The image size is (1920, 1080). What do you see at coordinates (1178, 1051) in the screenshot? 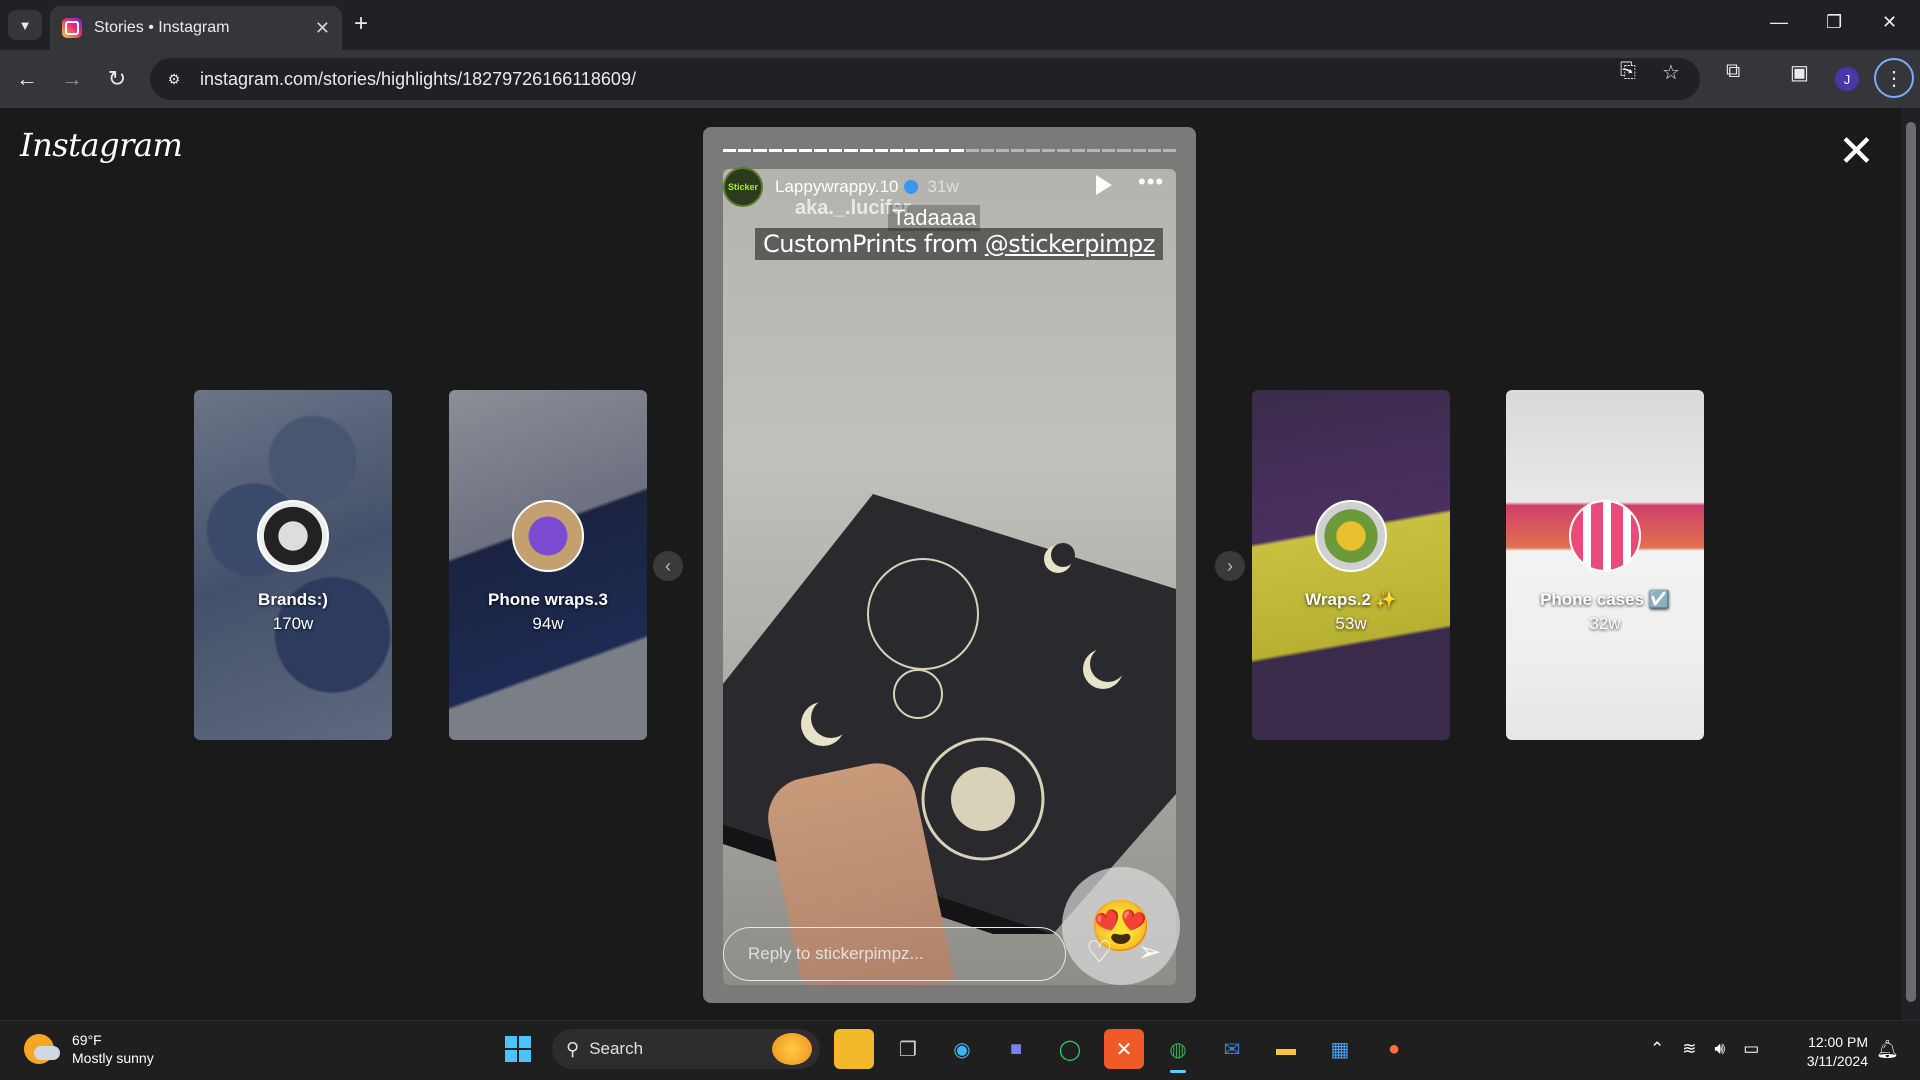
I see `chrome-icon: ◍` at bounding box center [1178, 1051].